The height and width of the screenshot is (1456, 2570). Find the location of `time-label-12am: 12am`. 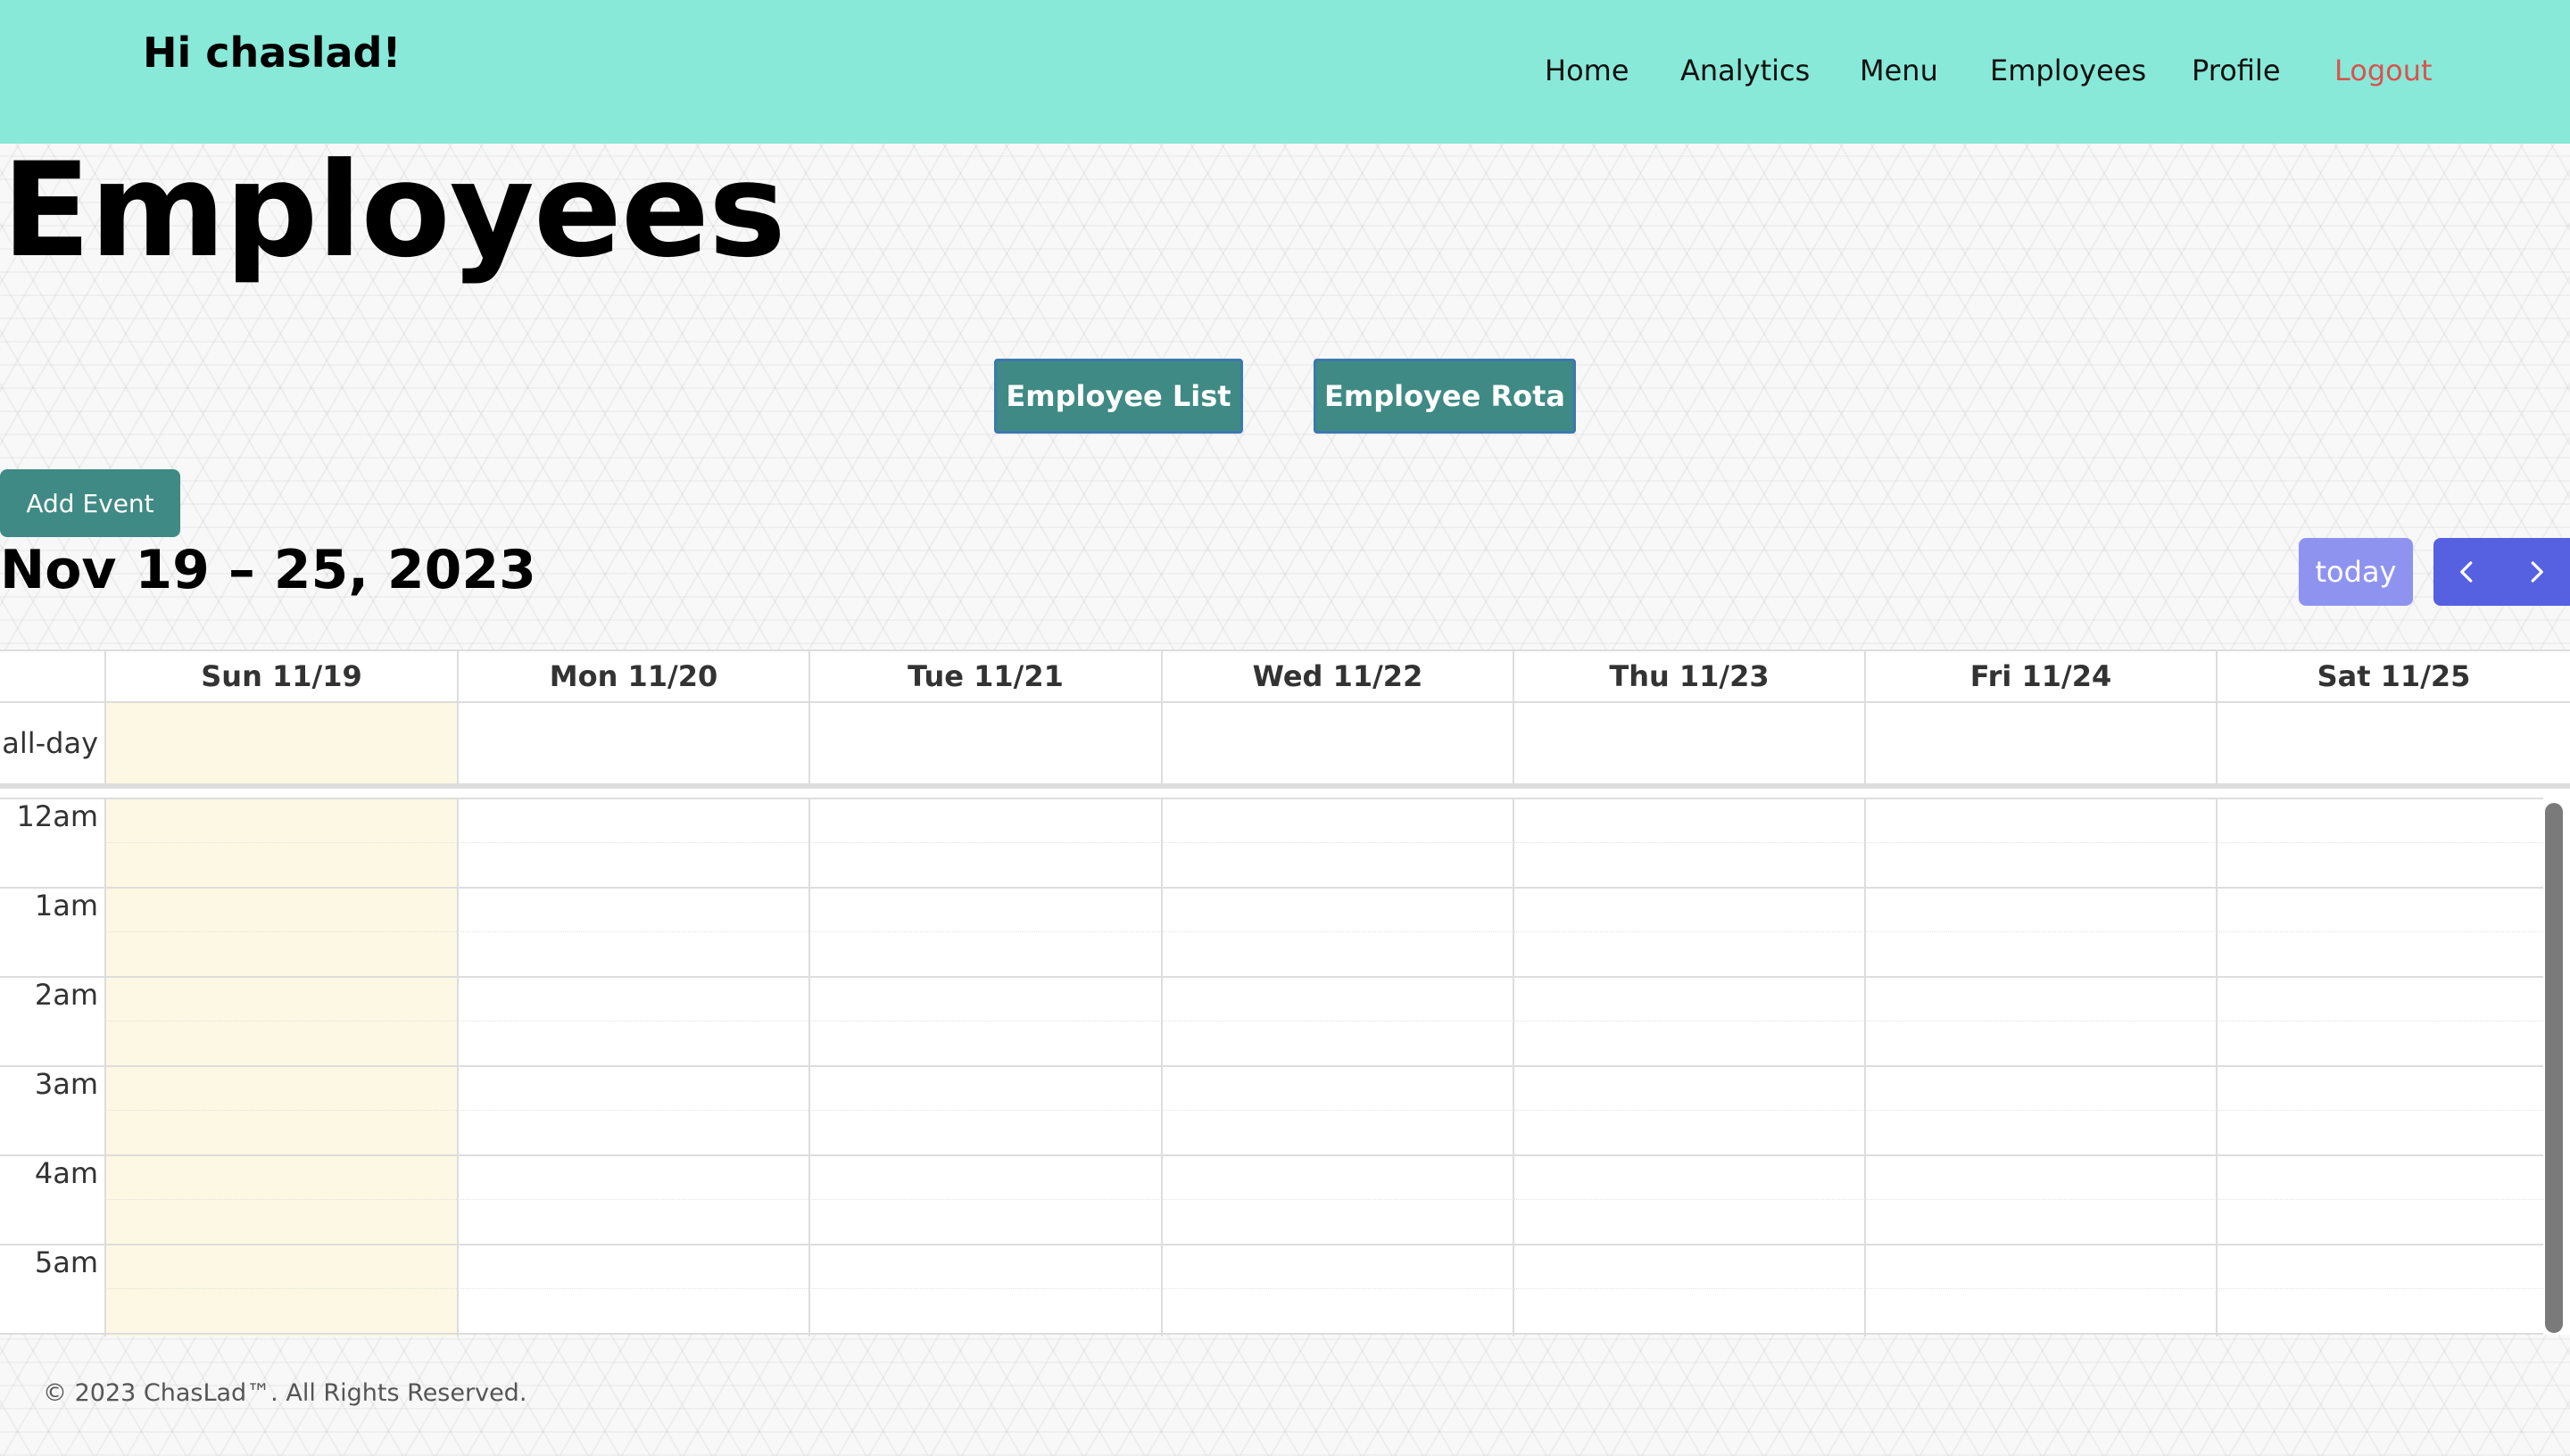

time-label-12am: 12am is located at coordinates (57, 816).